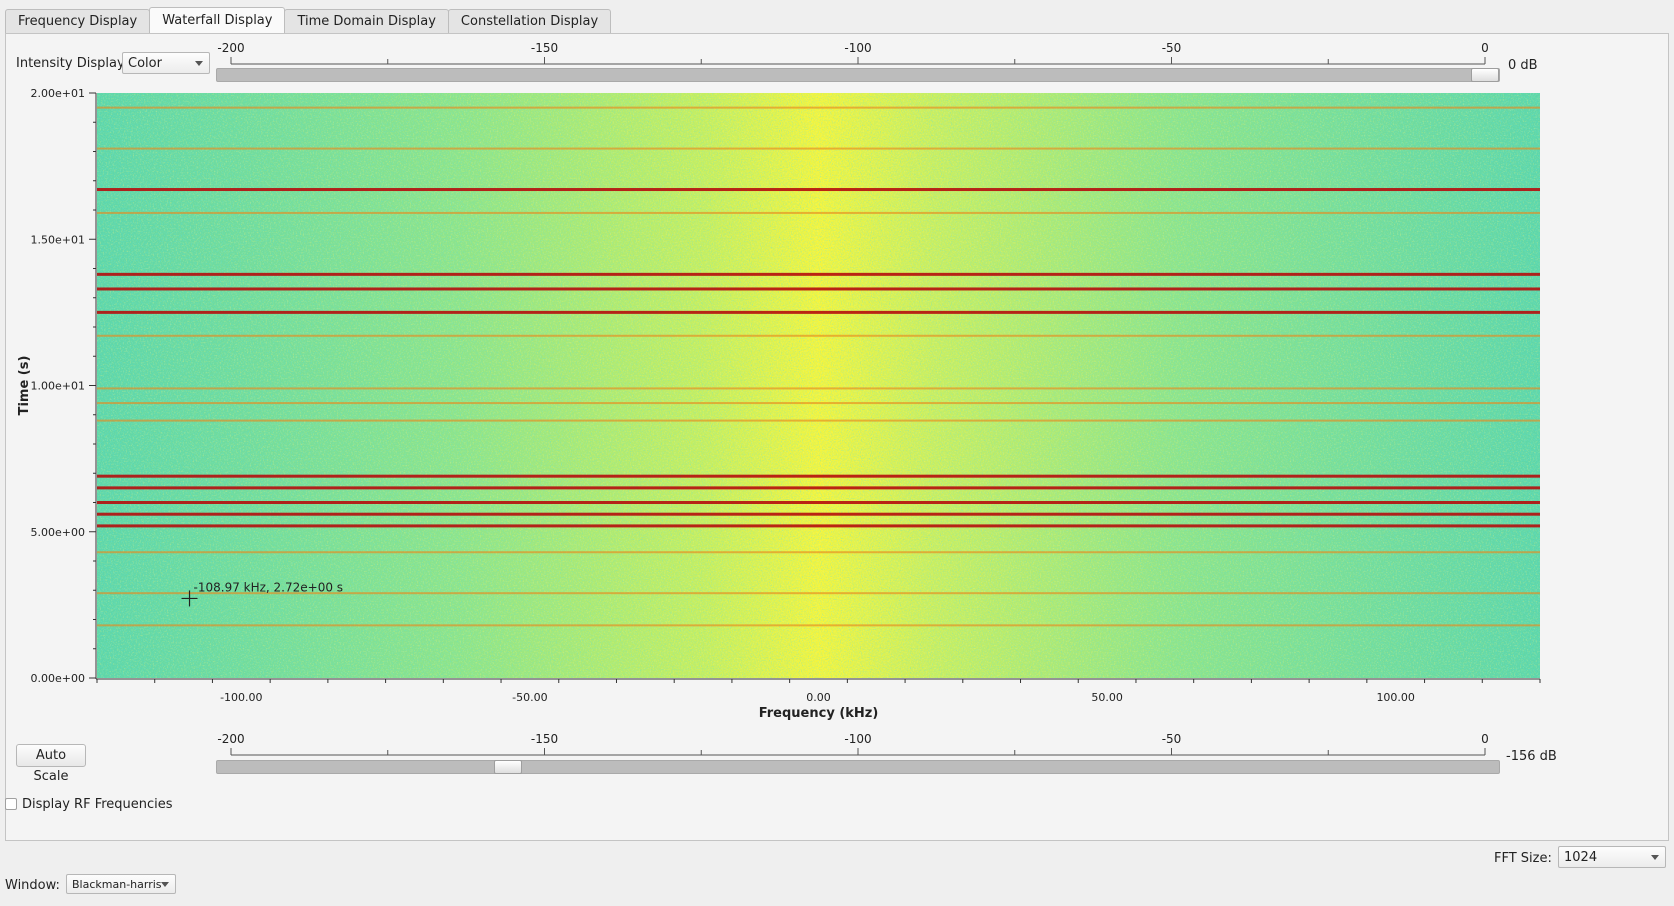 Image resolution: width=1674 pixels, height=906 pixels. What do you see at coordinates (241, 697) in the screenshot?
I see `x-tick-label: -100.00` at bounding box center [241, 697].